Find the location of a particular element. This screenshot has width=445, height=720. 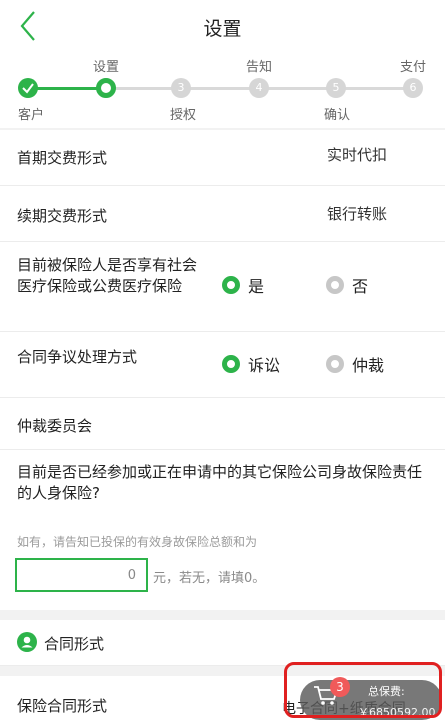

dispute-arbitration-radio: 仲裁 is located at coordinates (355, 364).